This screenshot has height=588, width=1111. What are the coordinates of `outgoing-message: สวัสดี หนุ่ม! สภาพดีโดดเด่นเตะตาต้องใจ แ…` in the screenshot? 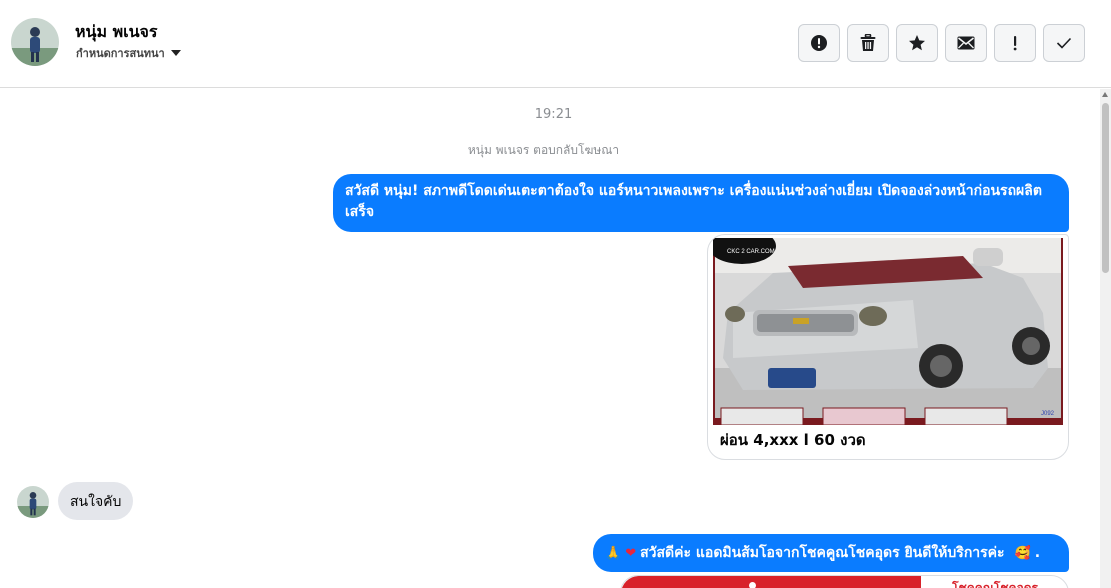 It's located at (701, 203).